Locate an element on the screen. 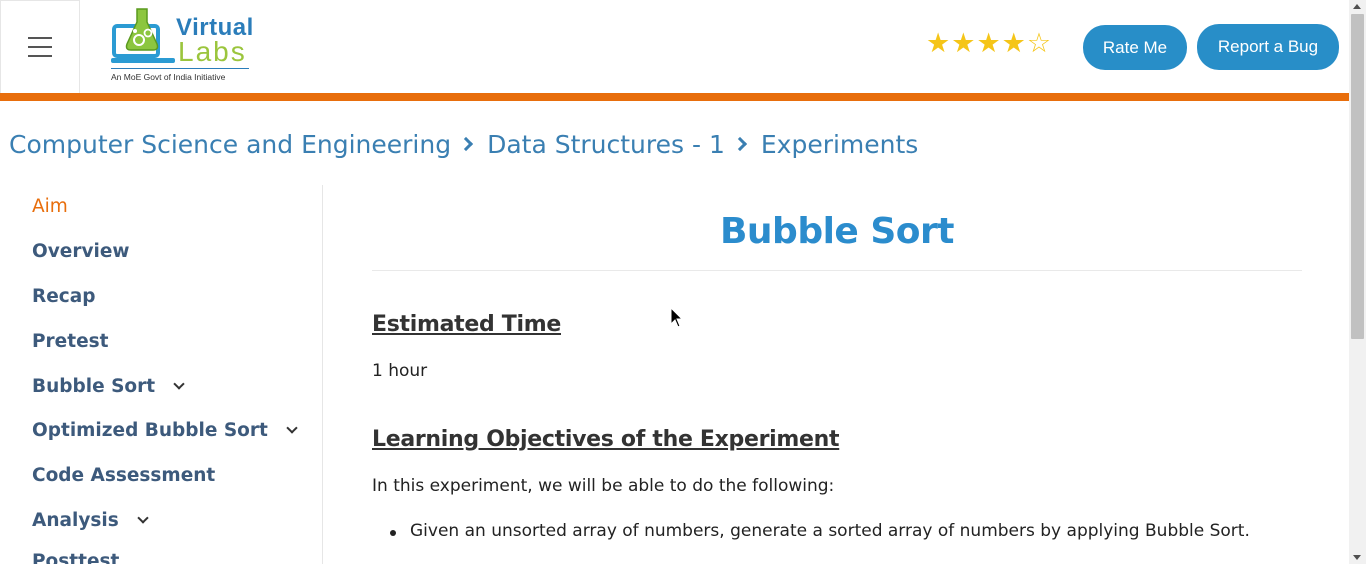 The height and width of the screenshot is (564, 1366). sidebar-item-label: Optimized Bubble Sort is located at coordinates (150, 430).